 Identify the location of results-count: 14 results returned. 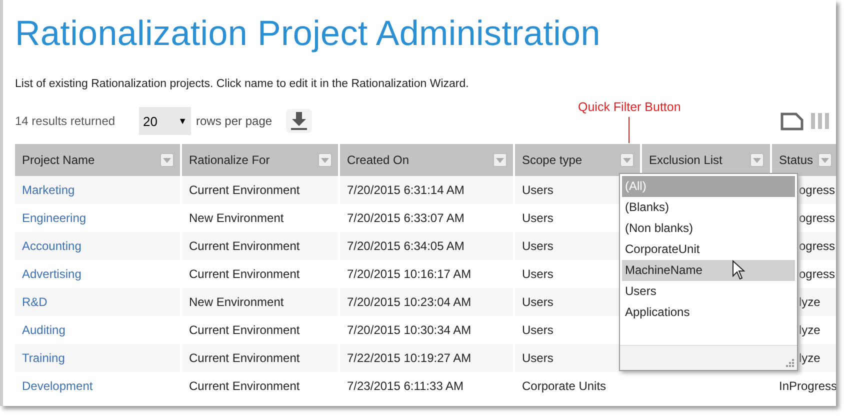
(65, 121).